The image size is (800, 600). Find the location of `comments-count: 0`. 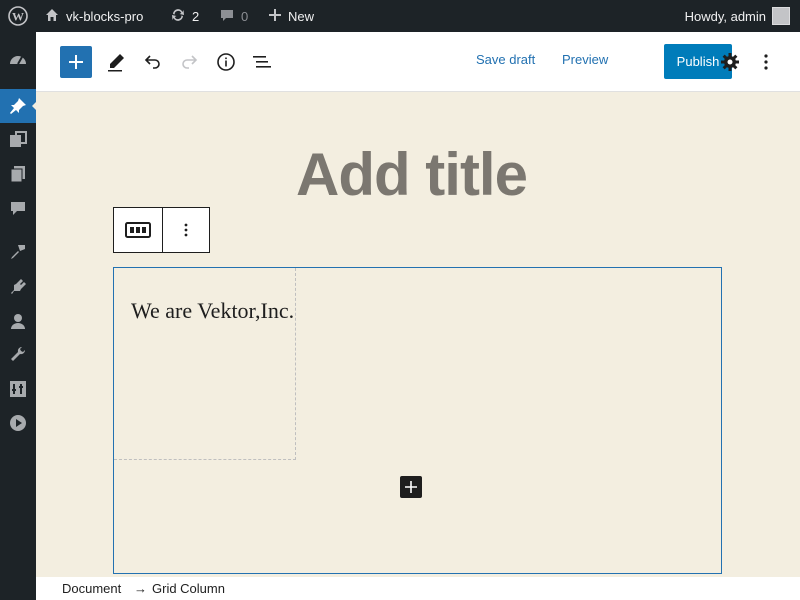

comments-count: 0 is located at coordinates (245, 16).